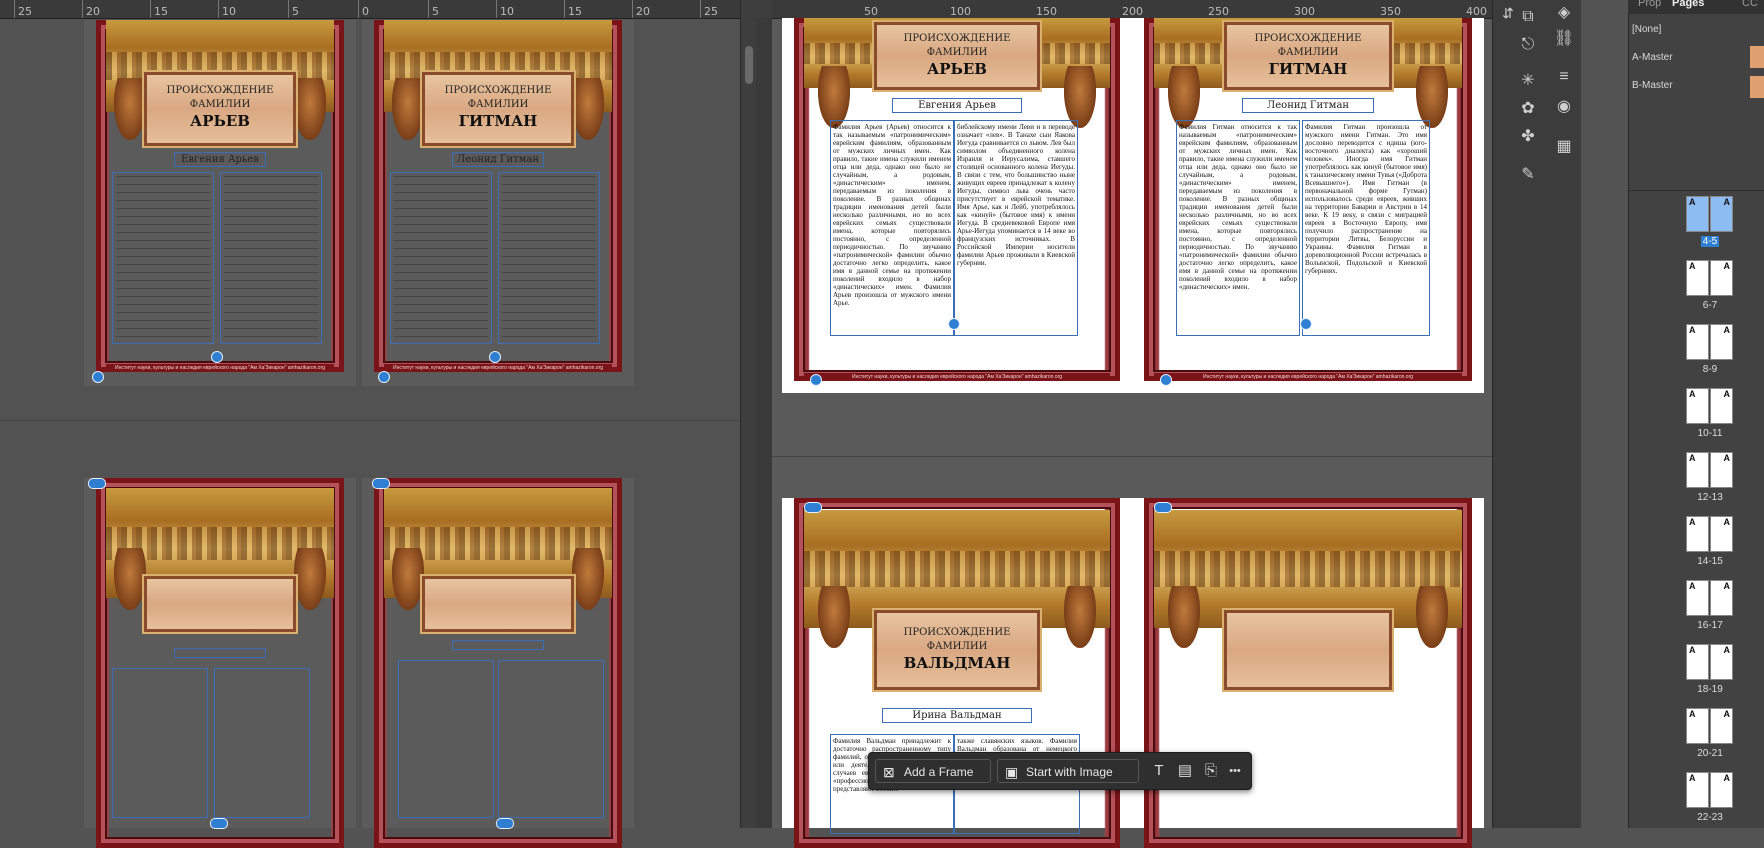 Image resolution: width=1764 pixels, height=848 pixels. Describe the element at coordinates (1564, 13) in the screenshot. I see `layers-icon: ◈` at that location.